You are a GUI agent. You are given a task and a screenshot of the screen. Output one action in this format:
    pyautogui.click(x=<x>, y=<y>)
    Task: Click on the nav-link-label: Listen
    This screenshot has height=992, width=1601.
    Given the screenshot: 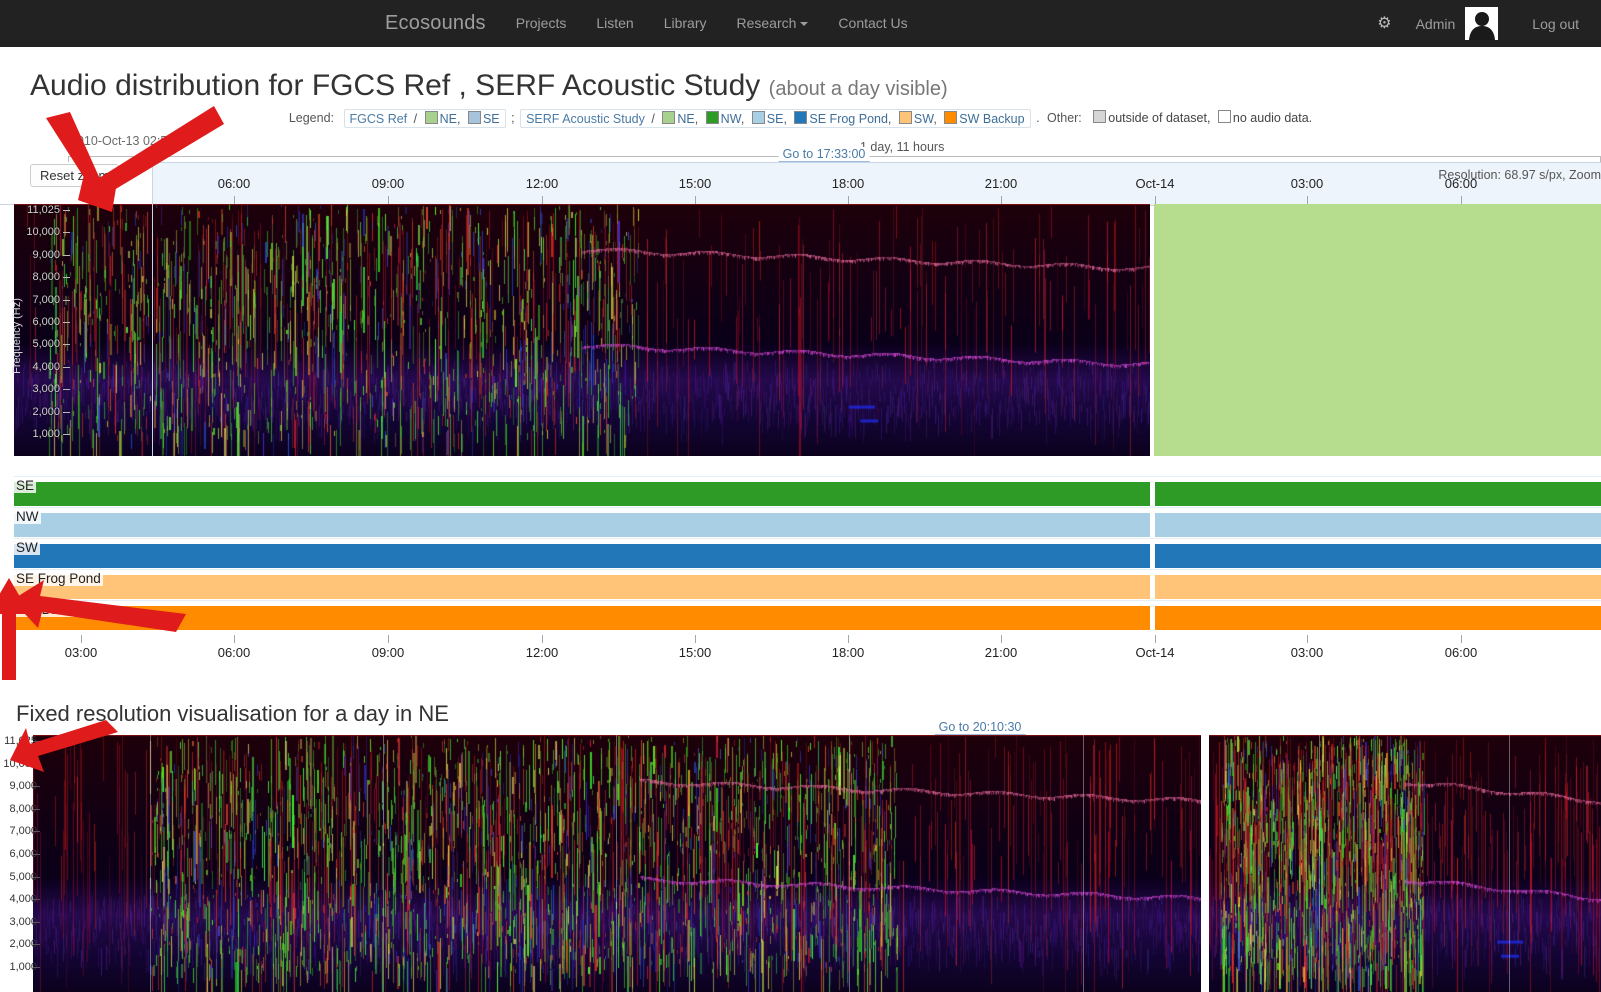 What is the action you would take?
    pyautogui.click(x=615, y=23)
    